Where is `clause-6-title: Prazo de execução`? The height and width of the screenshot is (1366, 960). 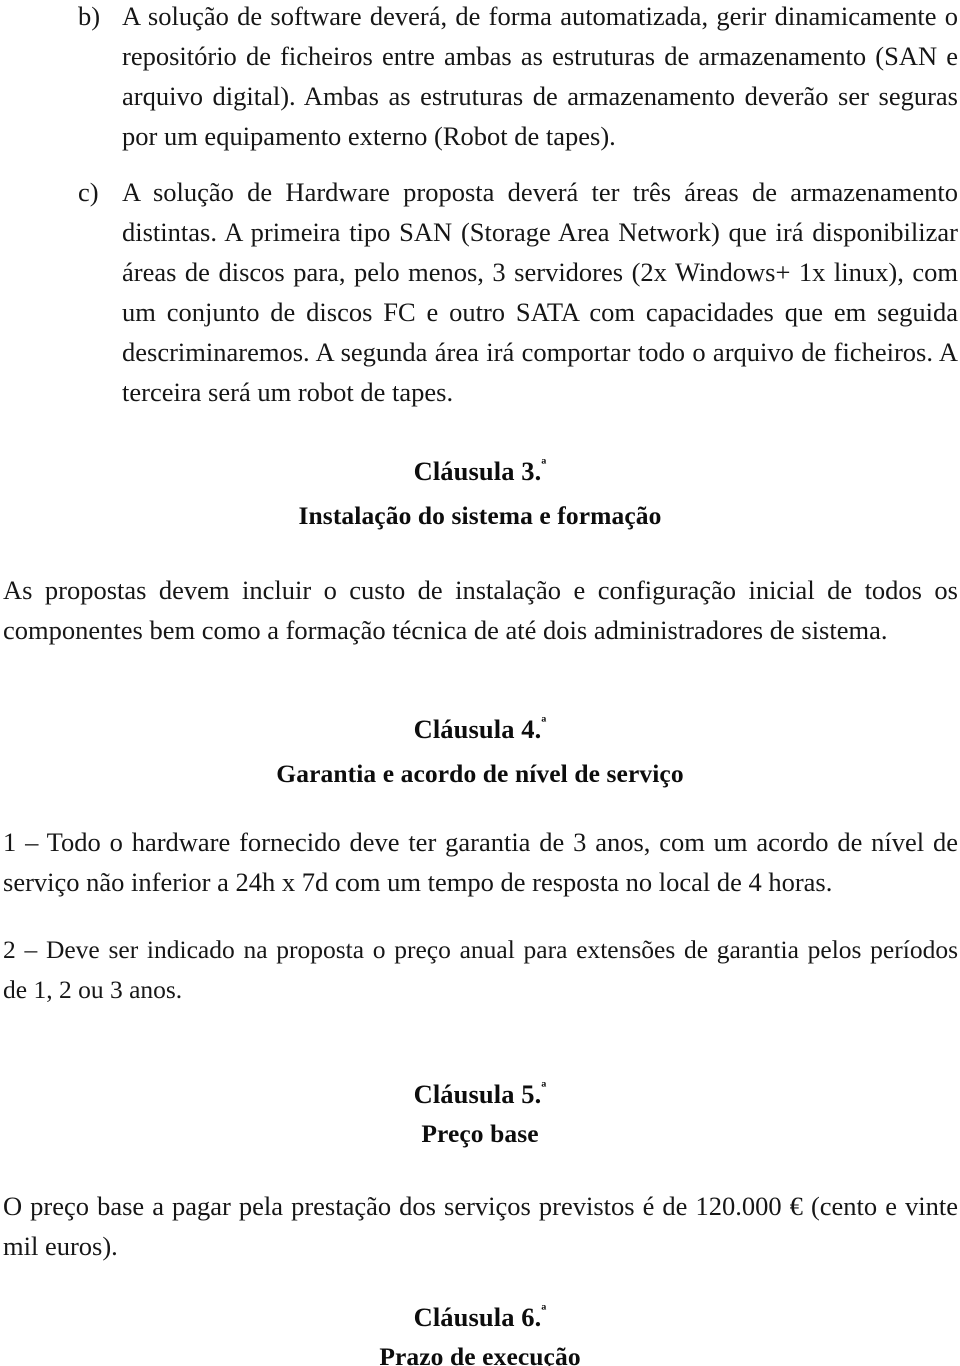 clause-6-title: Prazo de execução is located at coordinates (480, 1354).